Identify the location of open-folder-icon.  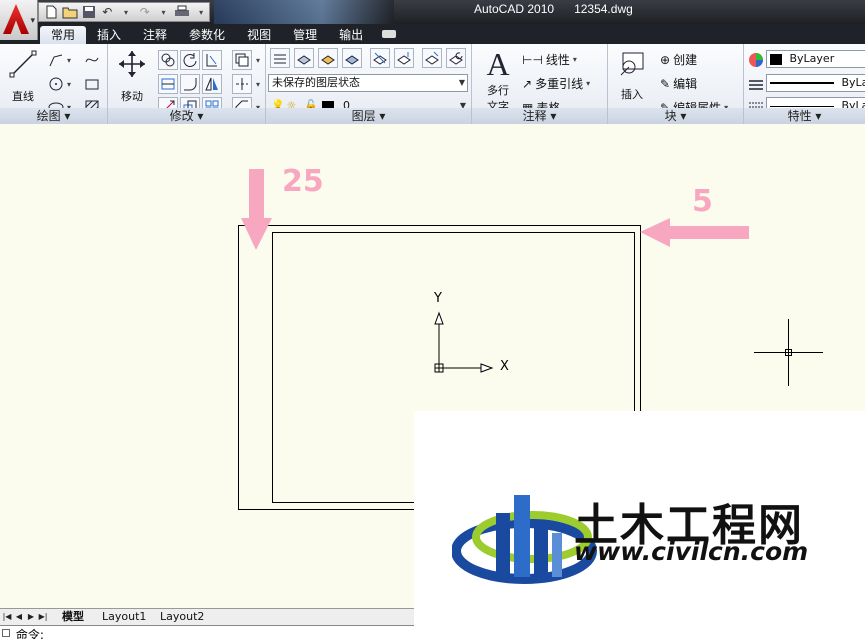
(70, 12).